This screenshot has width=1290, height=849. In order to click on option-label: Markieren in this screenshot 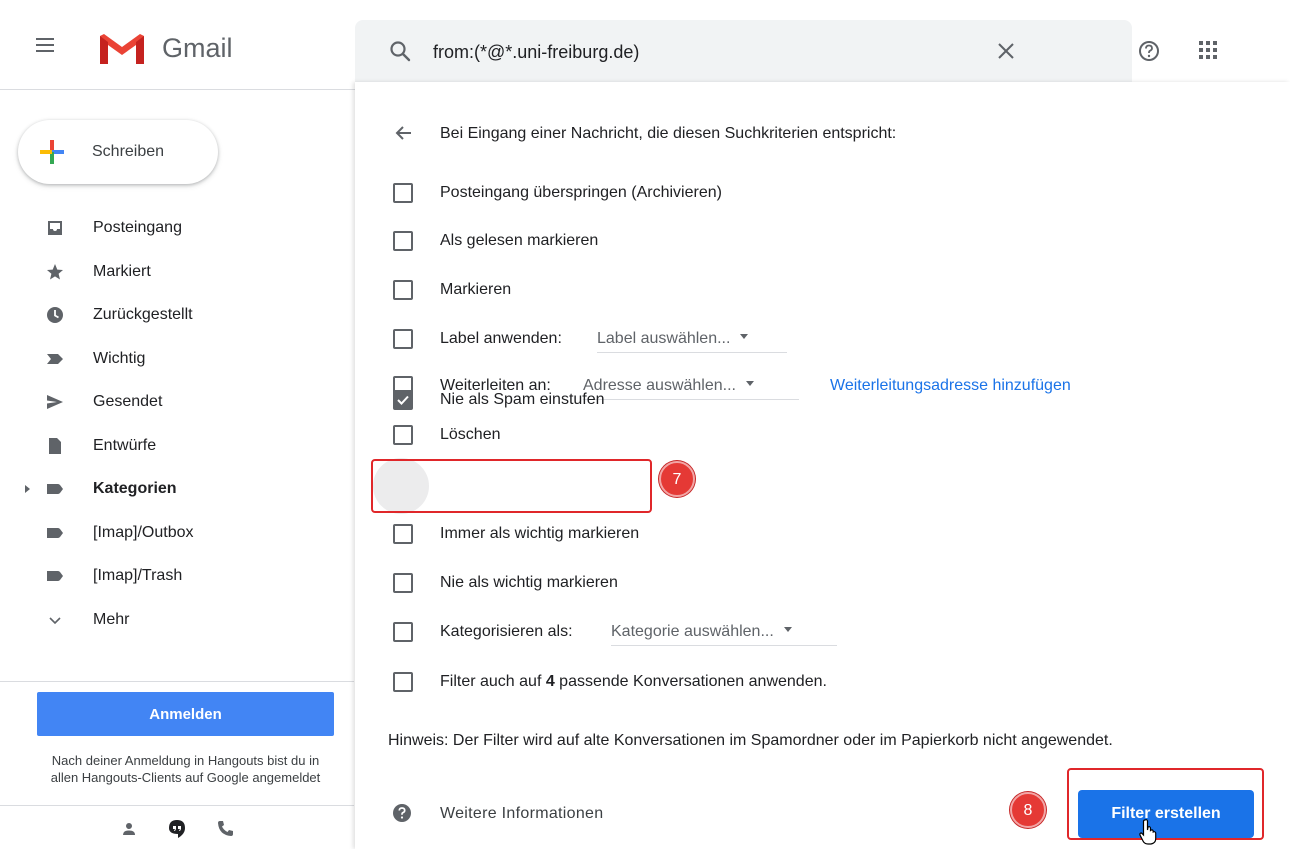, I will do `click(476, 289)`.